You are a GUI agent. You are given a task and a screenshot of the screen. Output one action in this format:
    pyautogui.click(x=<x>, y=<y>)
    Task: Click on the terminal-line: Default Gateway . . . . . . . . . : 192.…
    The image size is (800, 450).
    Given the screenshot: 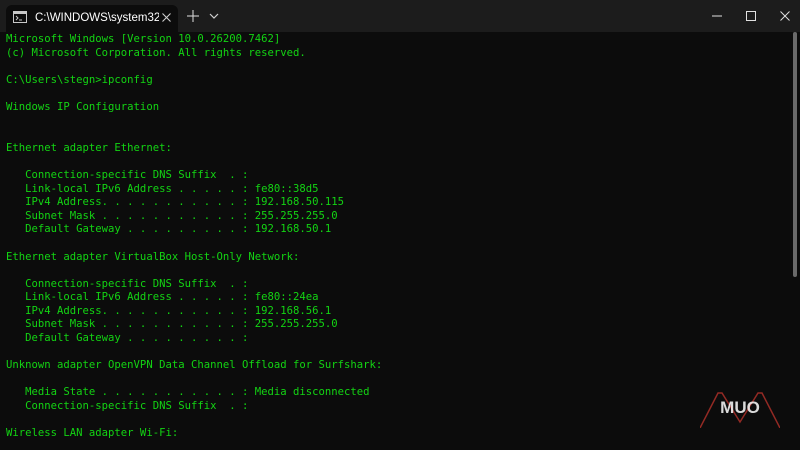 What is the action you would take?
    pyautogui.click(x=169, y=229)
    